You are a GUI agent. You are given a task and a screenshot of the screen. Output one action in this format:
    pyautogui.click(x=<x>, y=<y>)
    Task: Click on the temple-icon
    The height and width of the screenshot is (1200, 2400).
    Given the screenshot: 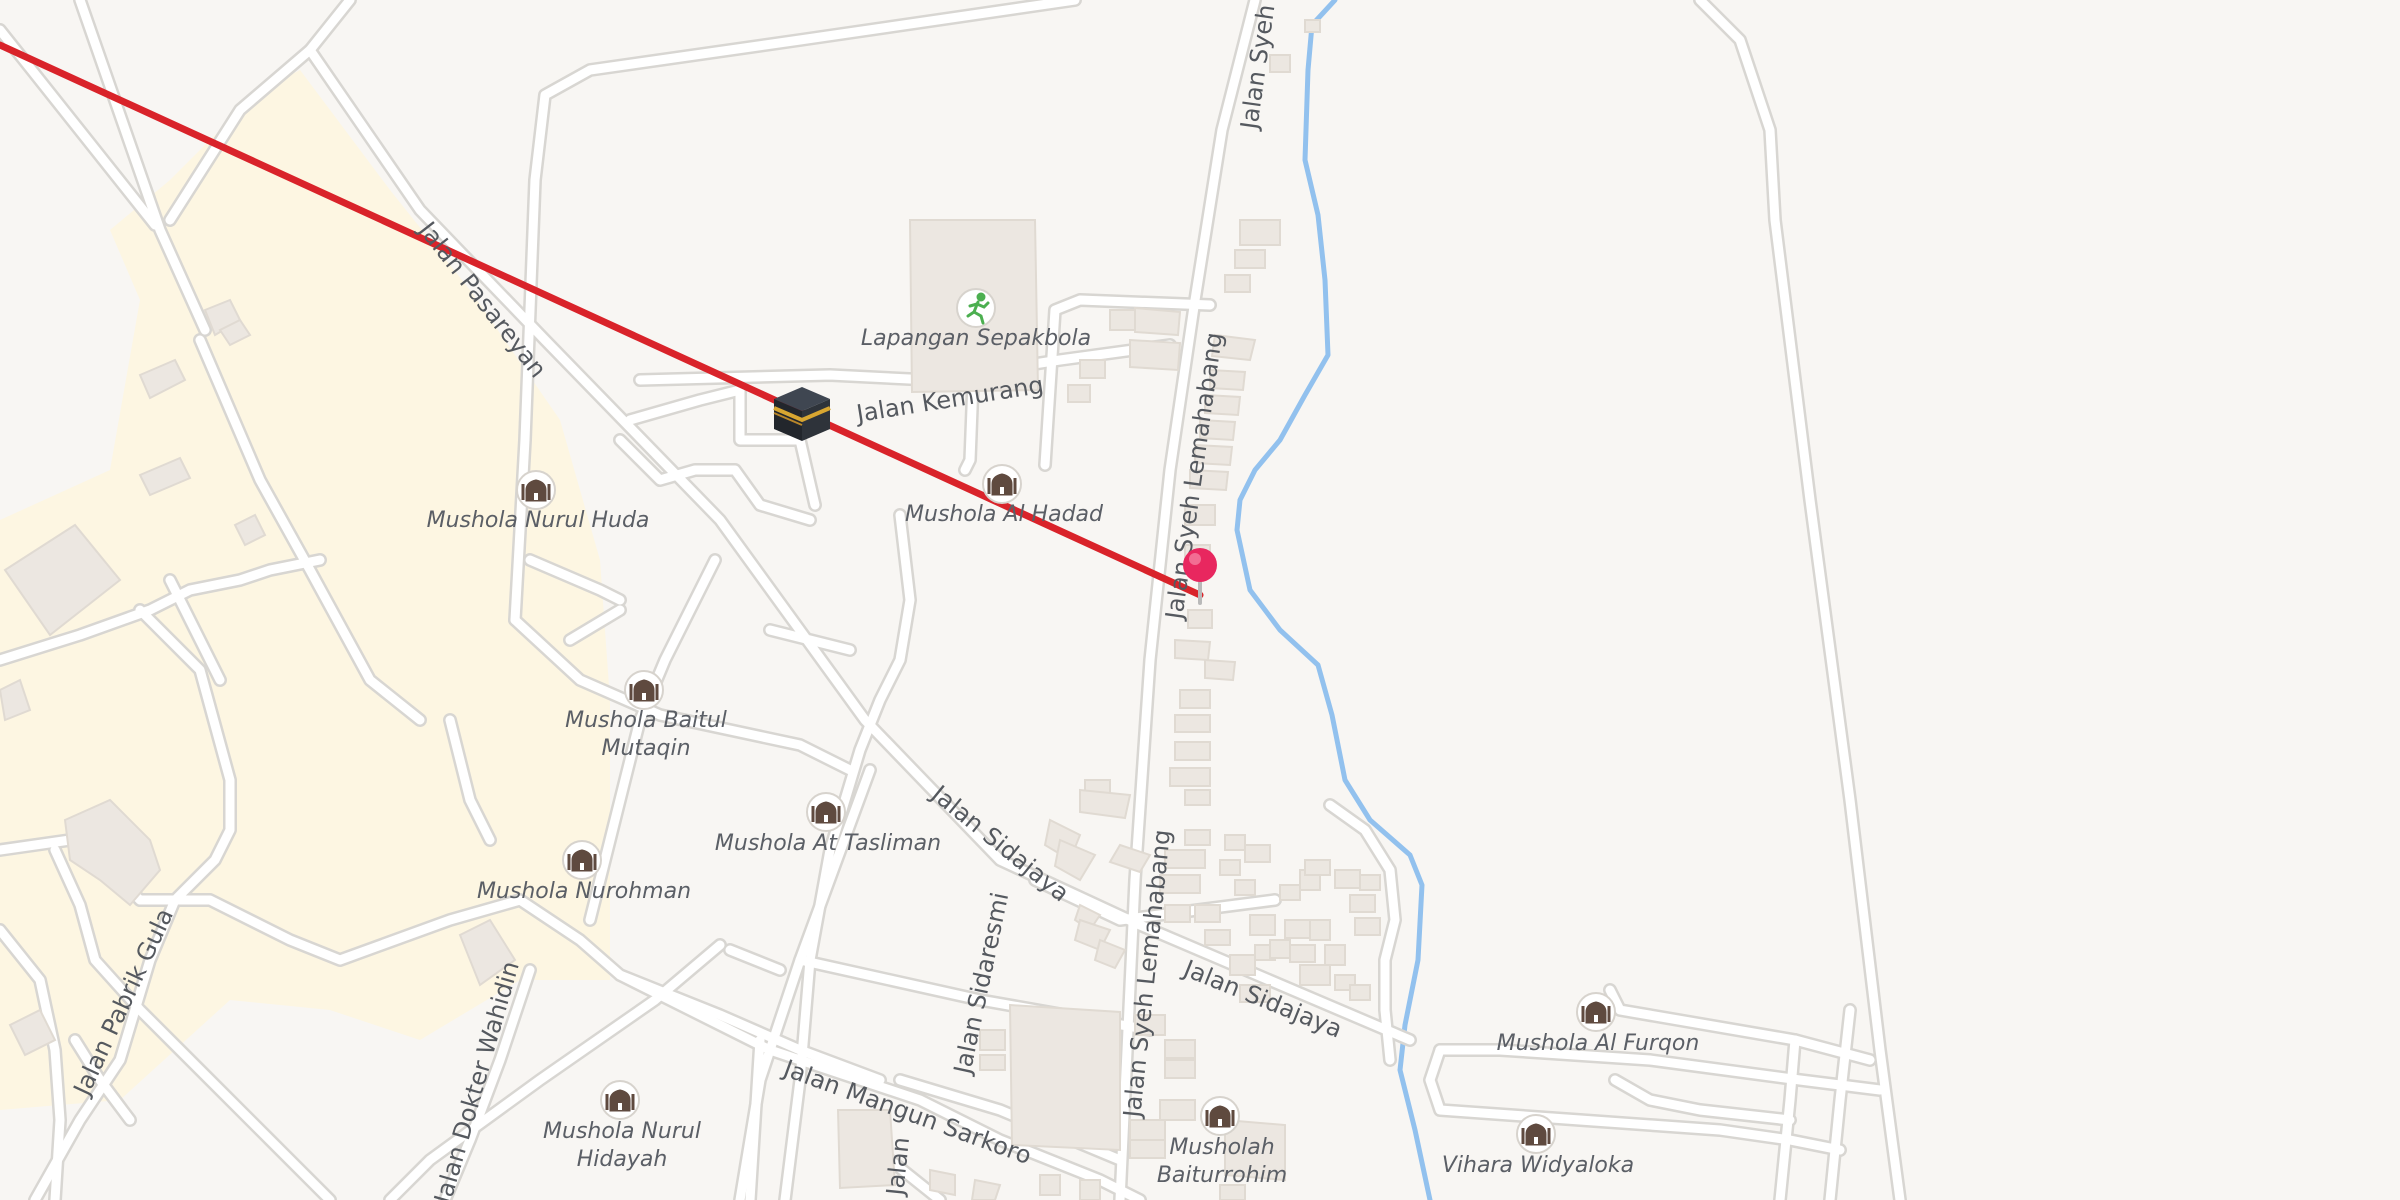 What is the action you would take?
    pyautogui.click(x=1536, y=1134)
    